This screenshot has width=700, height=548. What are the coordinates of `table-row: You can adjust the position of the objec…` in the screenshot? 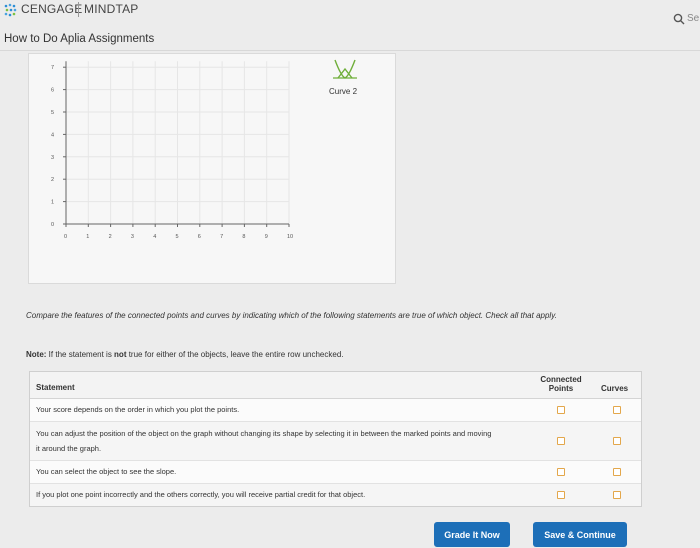 It's located at (335, 441).